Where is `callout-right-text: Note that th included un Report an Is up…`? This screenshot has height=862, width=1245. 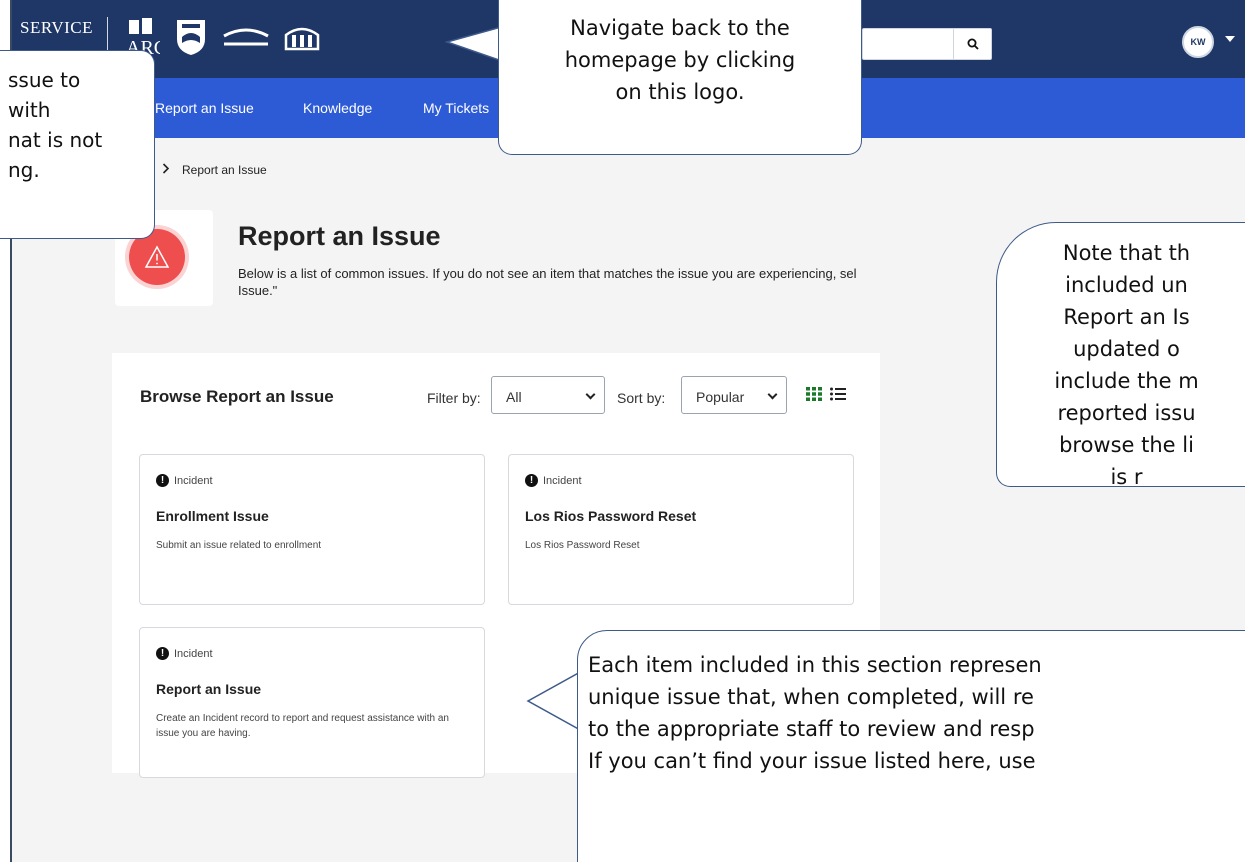
callout-right-text: Note that th included un Report an Is up… is located at coordinates (1126, 364).